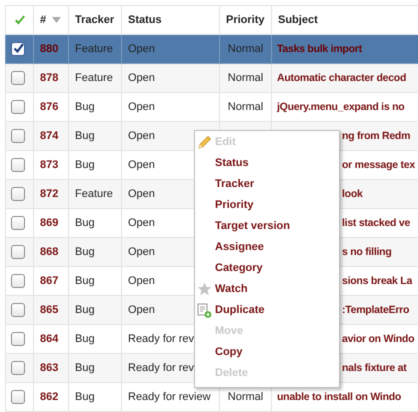  What do you see at coordinates (204, 289) in the screenshot?
I see `star-icon` at bounding box center [204, 289].